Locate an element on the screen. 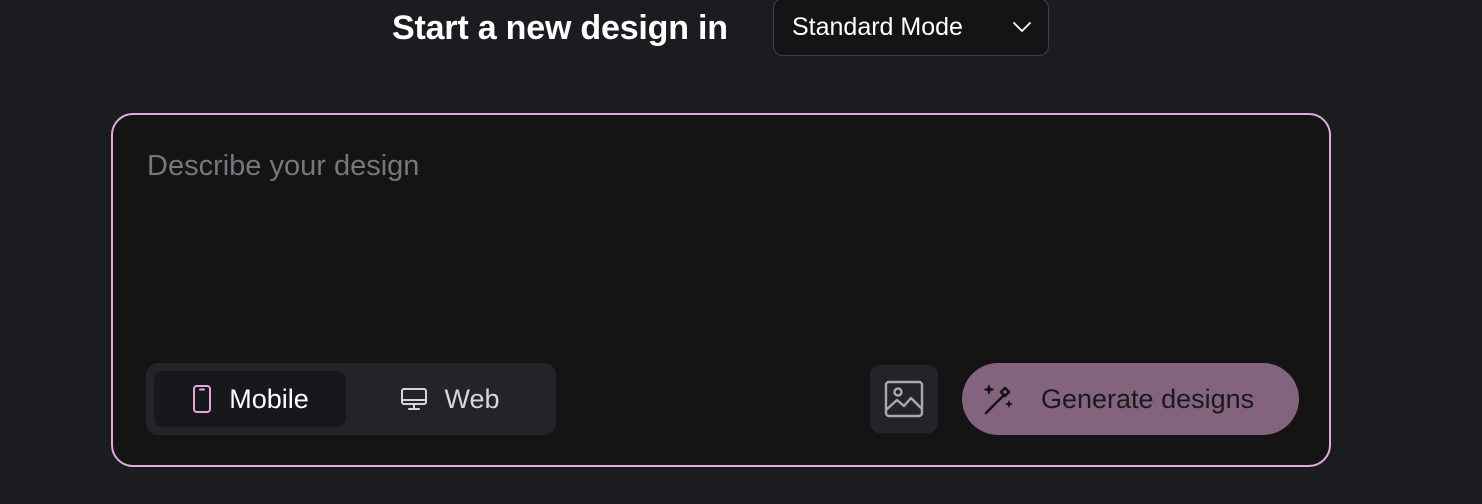 The width and height of the screenshot is (1482, 504). page-title: Start a new design in is located at coordinates (560, 28).